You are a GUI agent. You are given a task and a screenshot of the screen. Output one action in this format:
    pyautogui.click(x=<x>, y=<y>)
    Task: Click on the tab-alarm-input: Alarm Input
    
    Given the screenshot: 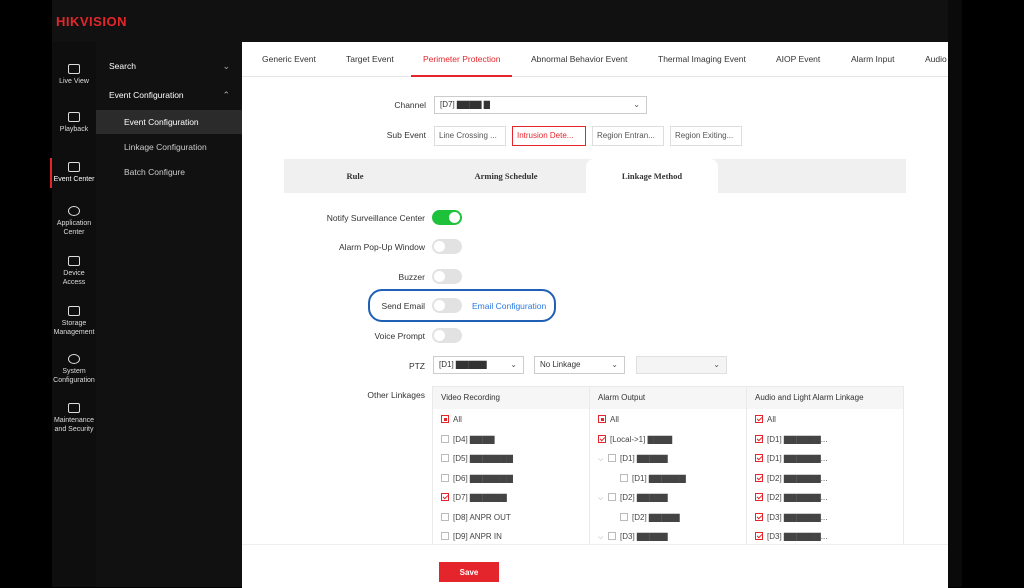 What is the action you would take?
    pyautogui.click(x=872, y=59)
    